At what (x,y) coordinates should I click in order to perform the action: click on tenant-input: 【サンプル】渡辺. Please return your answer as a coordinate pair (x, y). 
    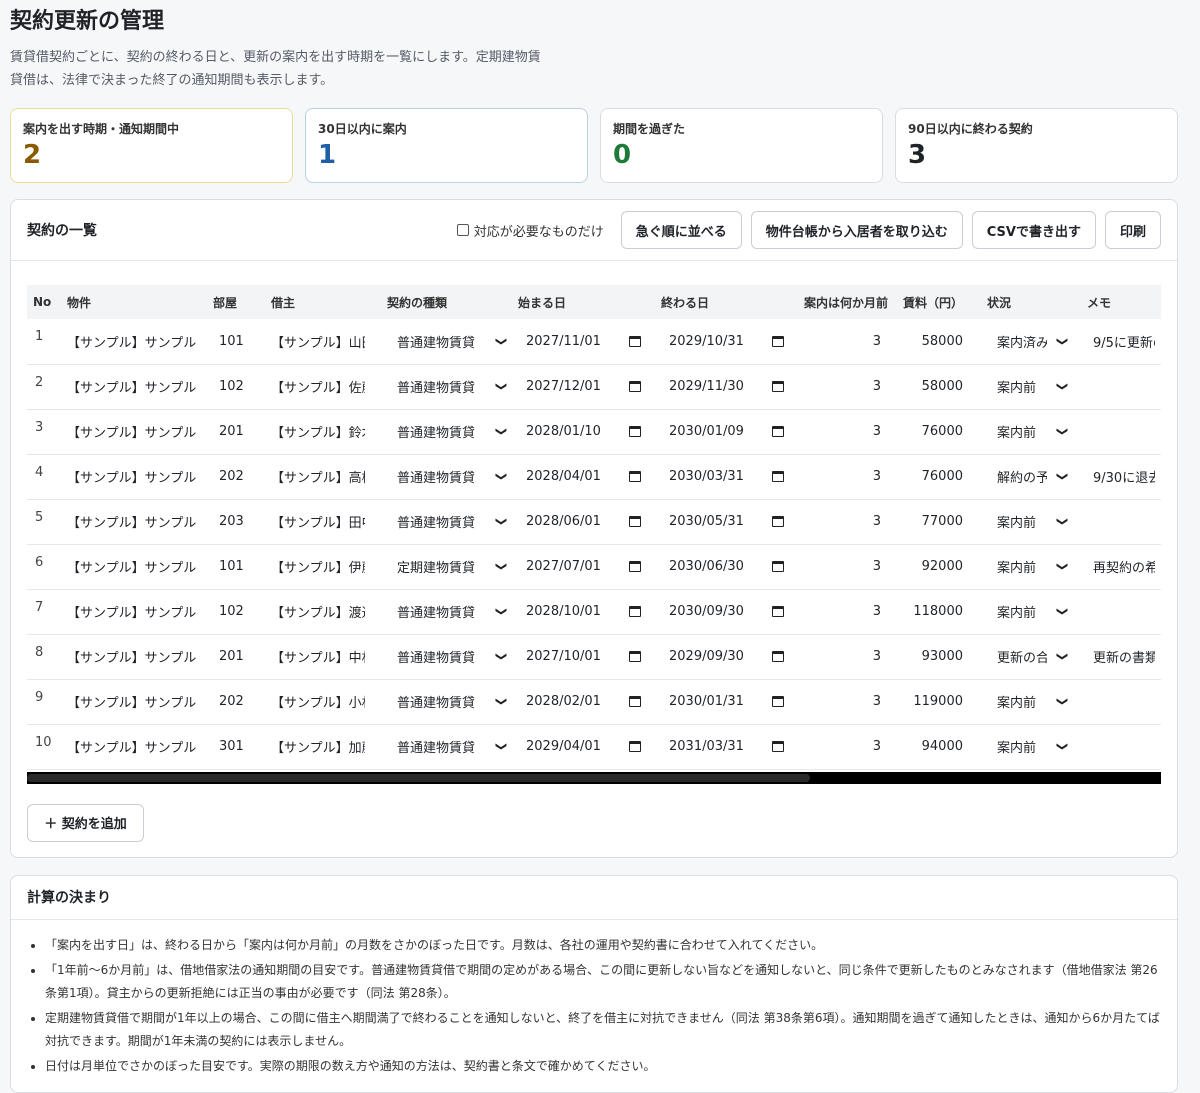
    Looking at the image, I should click on (323, 611).